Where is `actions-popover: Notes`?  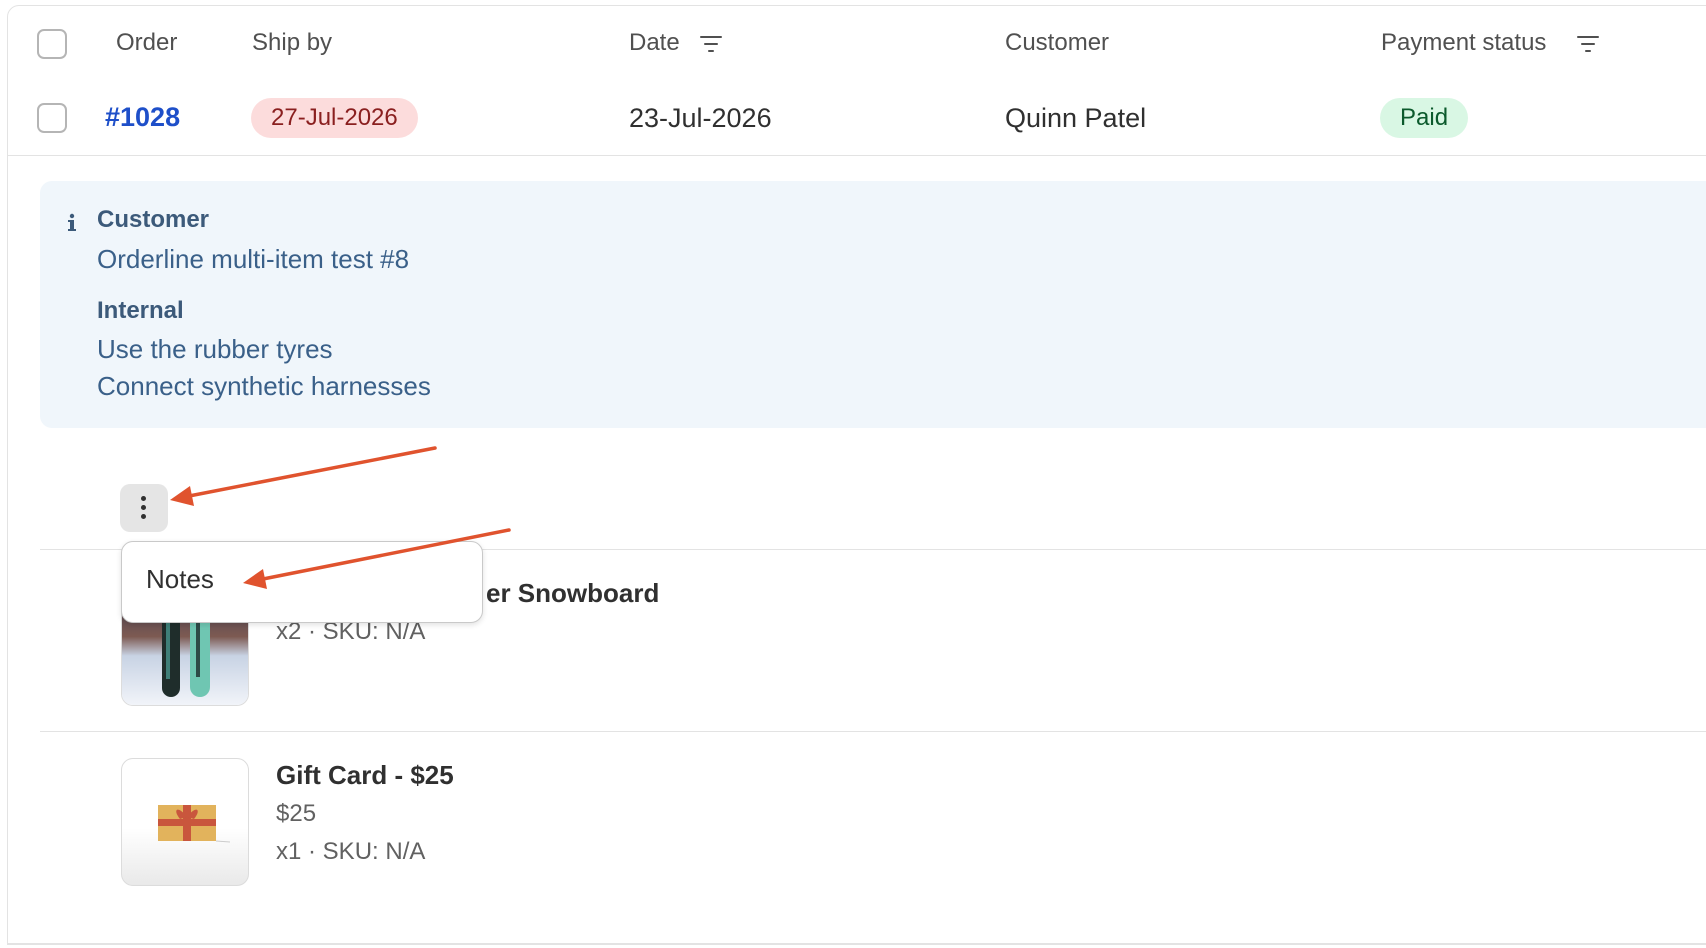
actions-popover: Notes is located at coordinates (302, 582).